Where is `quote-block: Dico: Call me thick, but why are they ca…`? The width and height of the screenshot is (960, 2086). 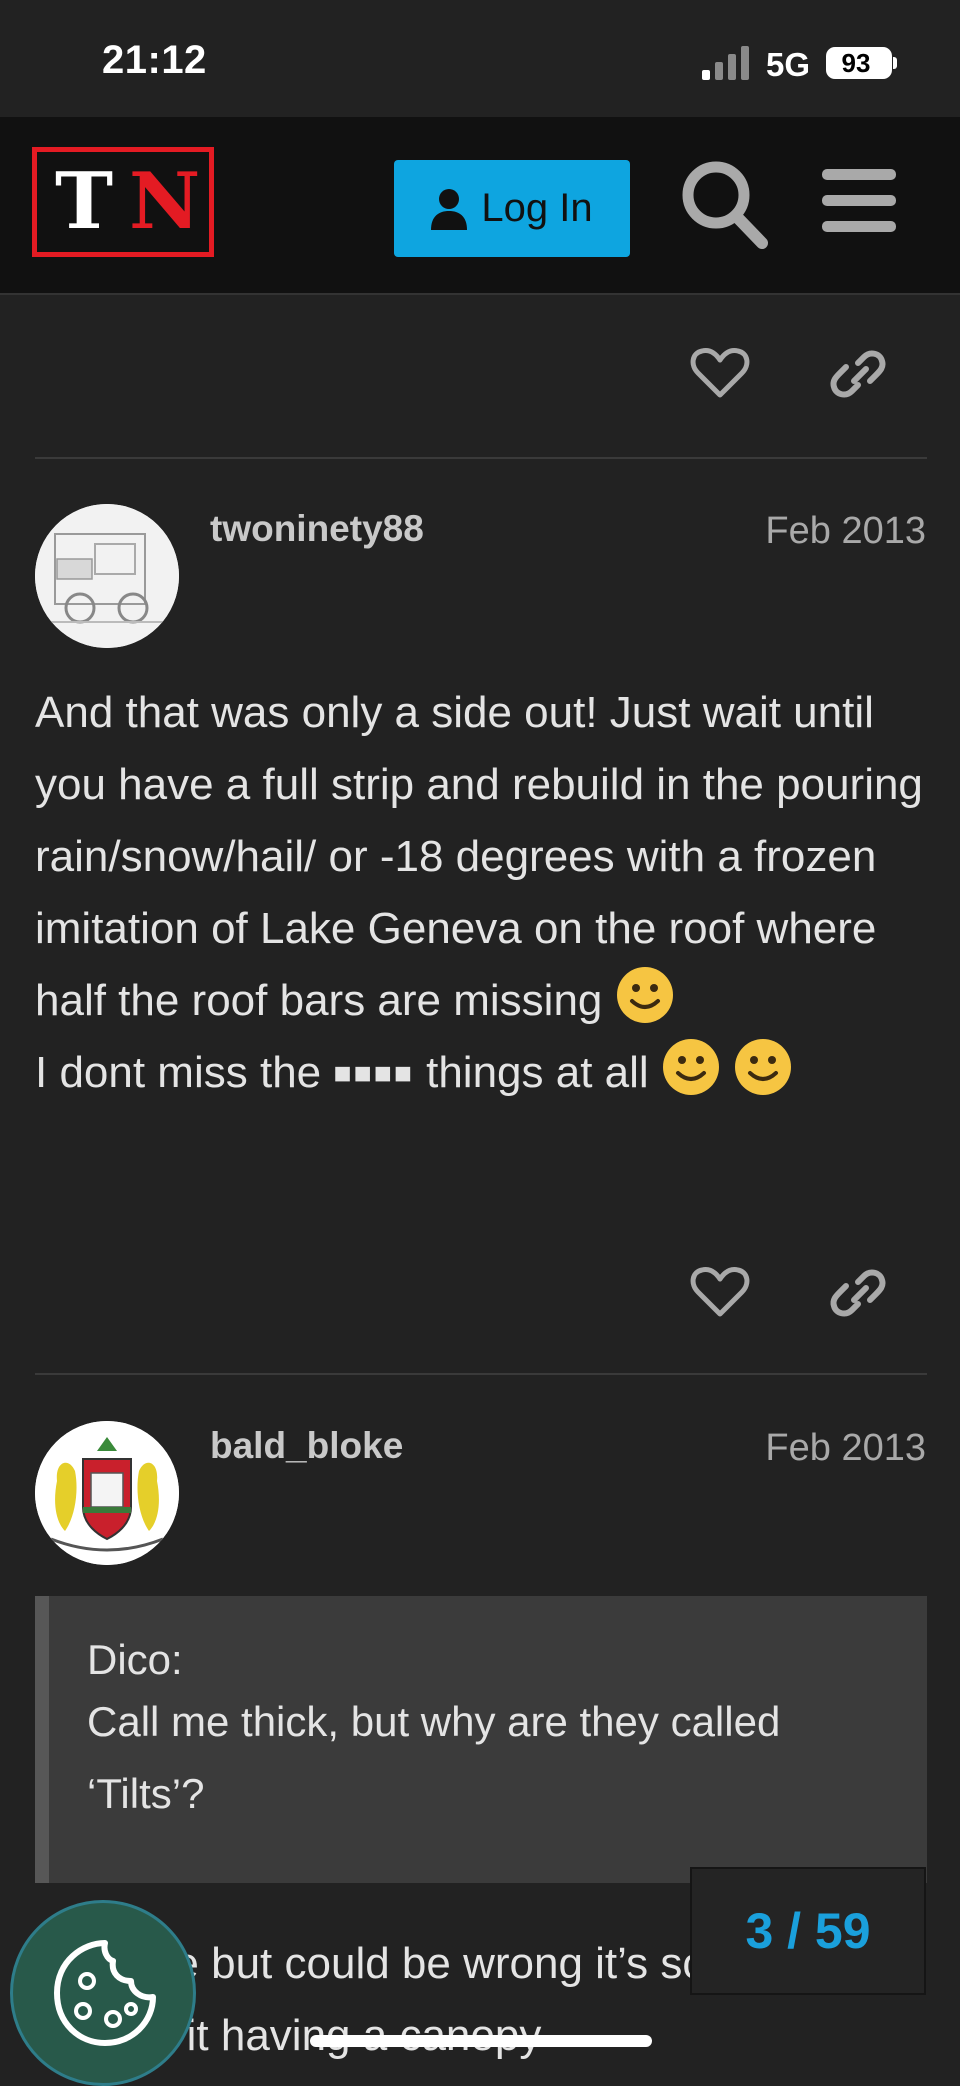
quote-block: Dico: Call me thick, but why are they ca… is located at coordinates (481, 1739).